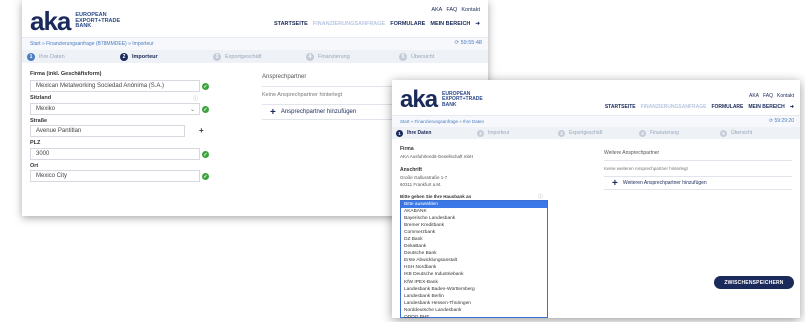  What do you see at coordinates (754, 282) in the screenshot?
I see `save-draft-button: ZWISCHENSPEICHERN` at bounding box center [754, 282].